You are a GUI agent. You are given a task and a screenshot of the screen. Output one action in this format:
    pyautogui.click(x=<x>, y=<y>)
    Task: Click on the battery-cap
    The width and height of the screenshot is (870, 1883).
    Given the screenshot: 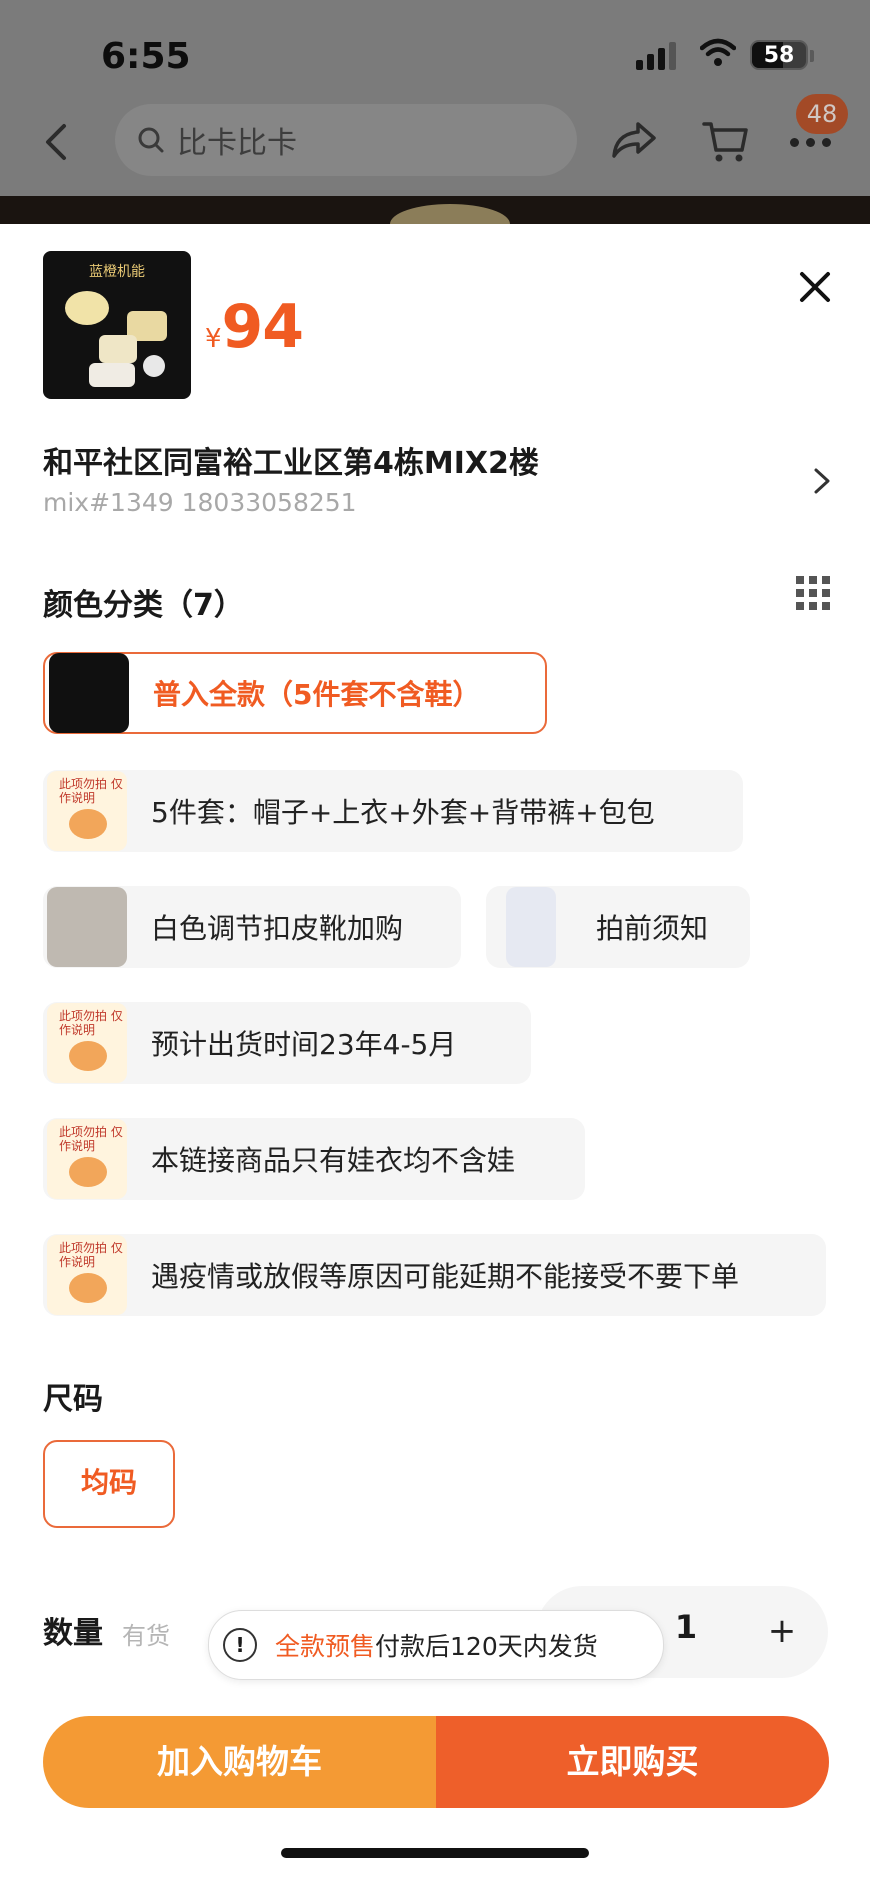 What is the action you would take?
    pyautogui.click(x=812, y=56)
    